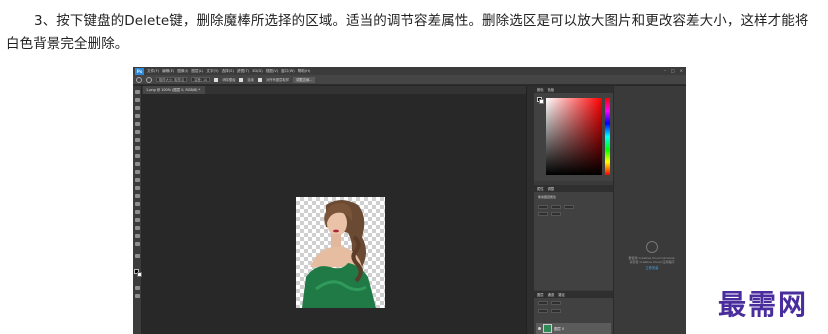 The height and width of the screenshot is (334, 828). I want to click on document-tabbar: 1.png @ 100% (图层 0, RGB/8) *, so click(329, 90).